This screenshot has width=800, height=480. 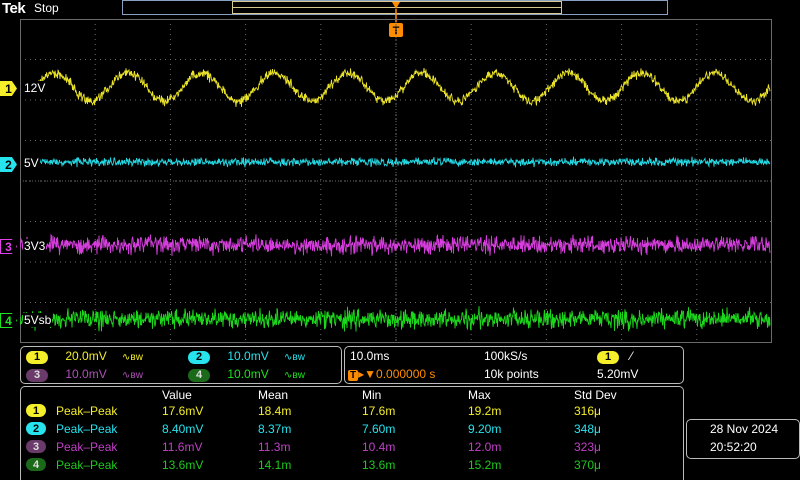 I want to click on measurement-header-cell: Max, so click(x=479, y=395).